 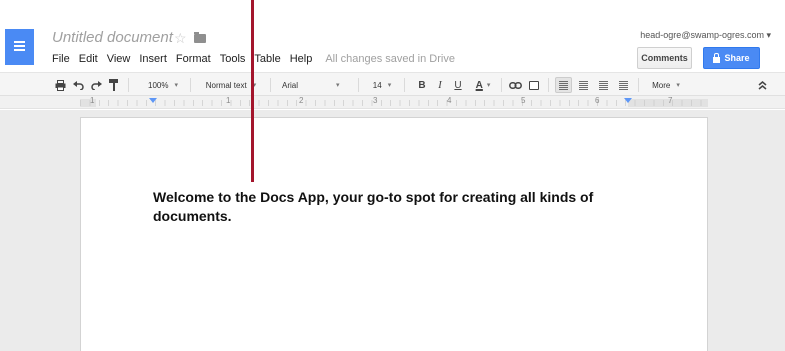 What do you see at coordinates (267, 59) in the screenshot?
I see `menu-table: Table` at bounding box center [267, 59].